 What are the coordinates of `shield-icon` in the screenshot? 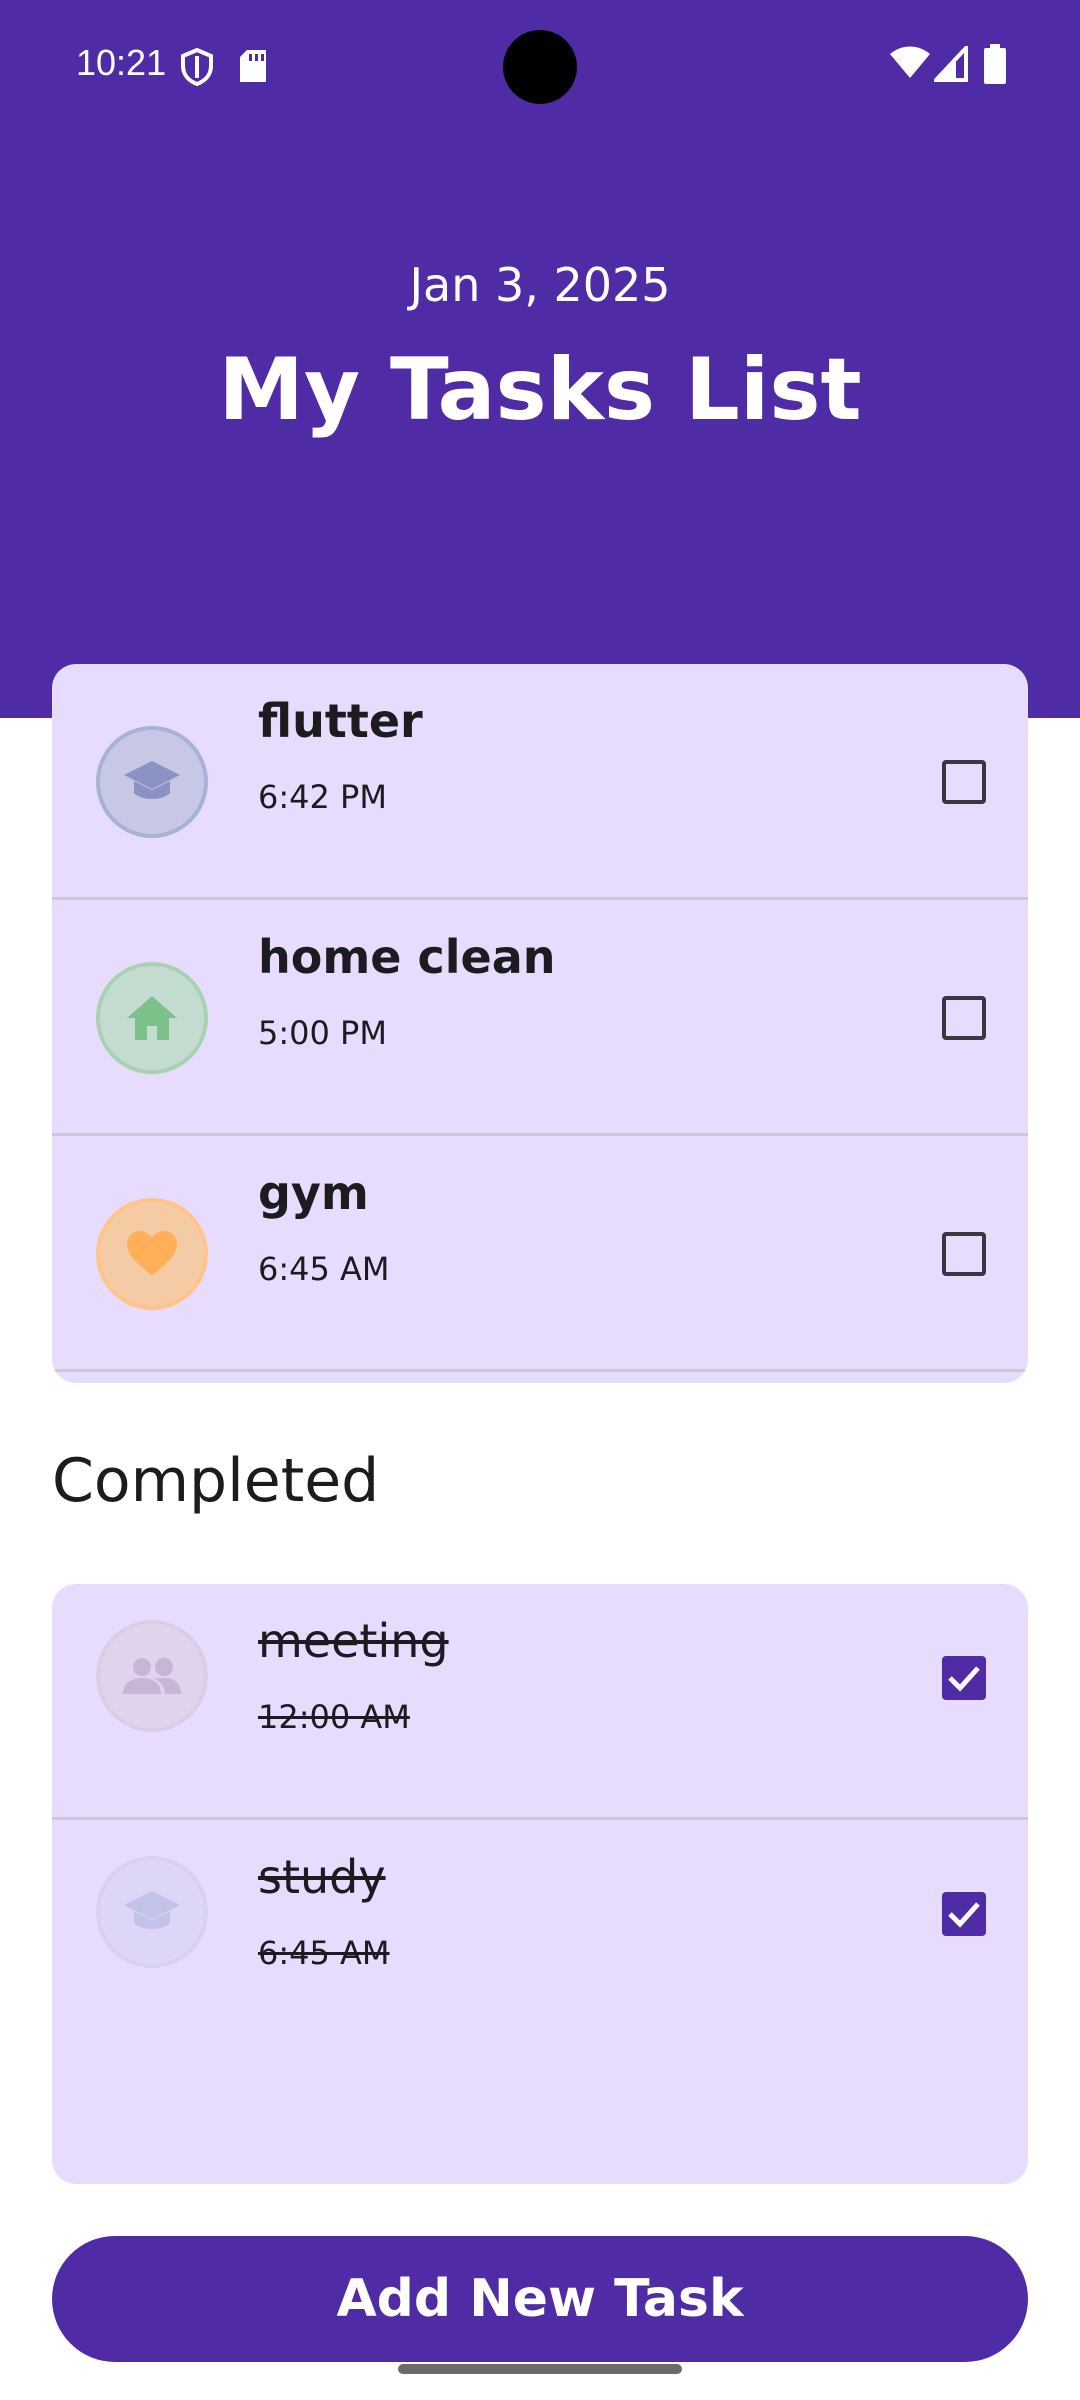 It's located at (197, 67).